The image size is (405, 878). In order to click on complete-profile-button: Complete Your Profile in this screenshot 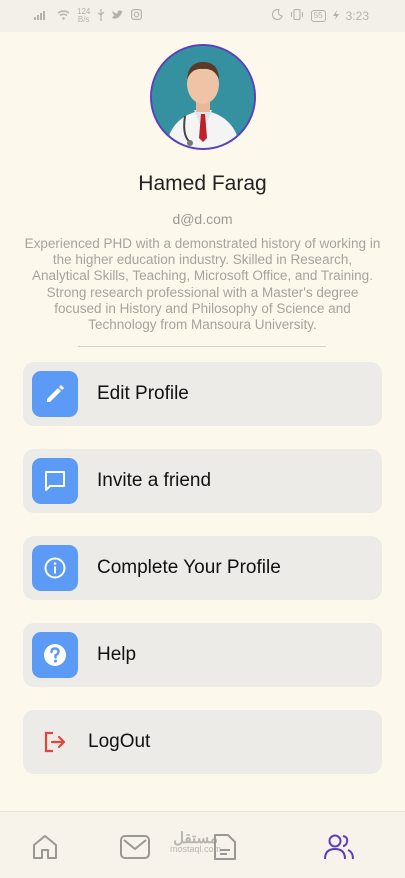, I will do `click(202, 568)`.